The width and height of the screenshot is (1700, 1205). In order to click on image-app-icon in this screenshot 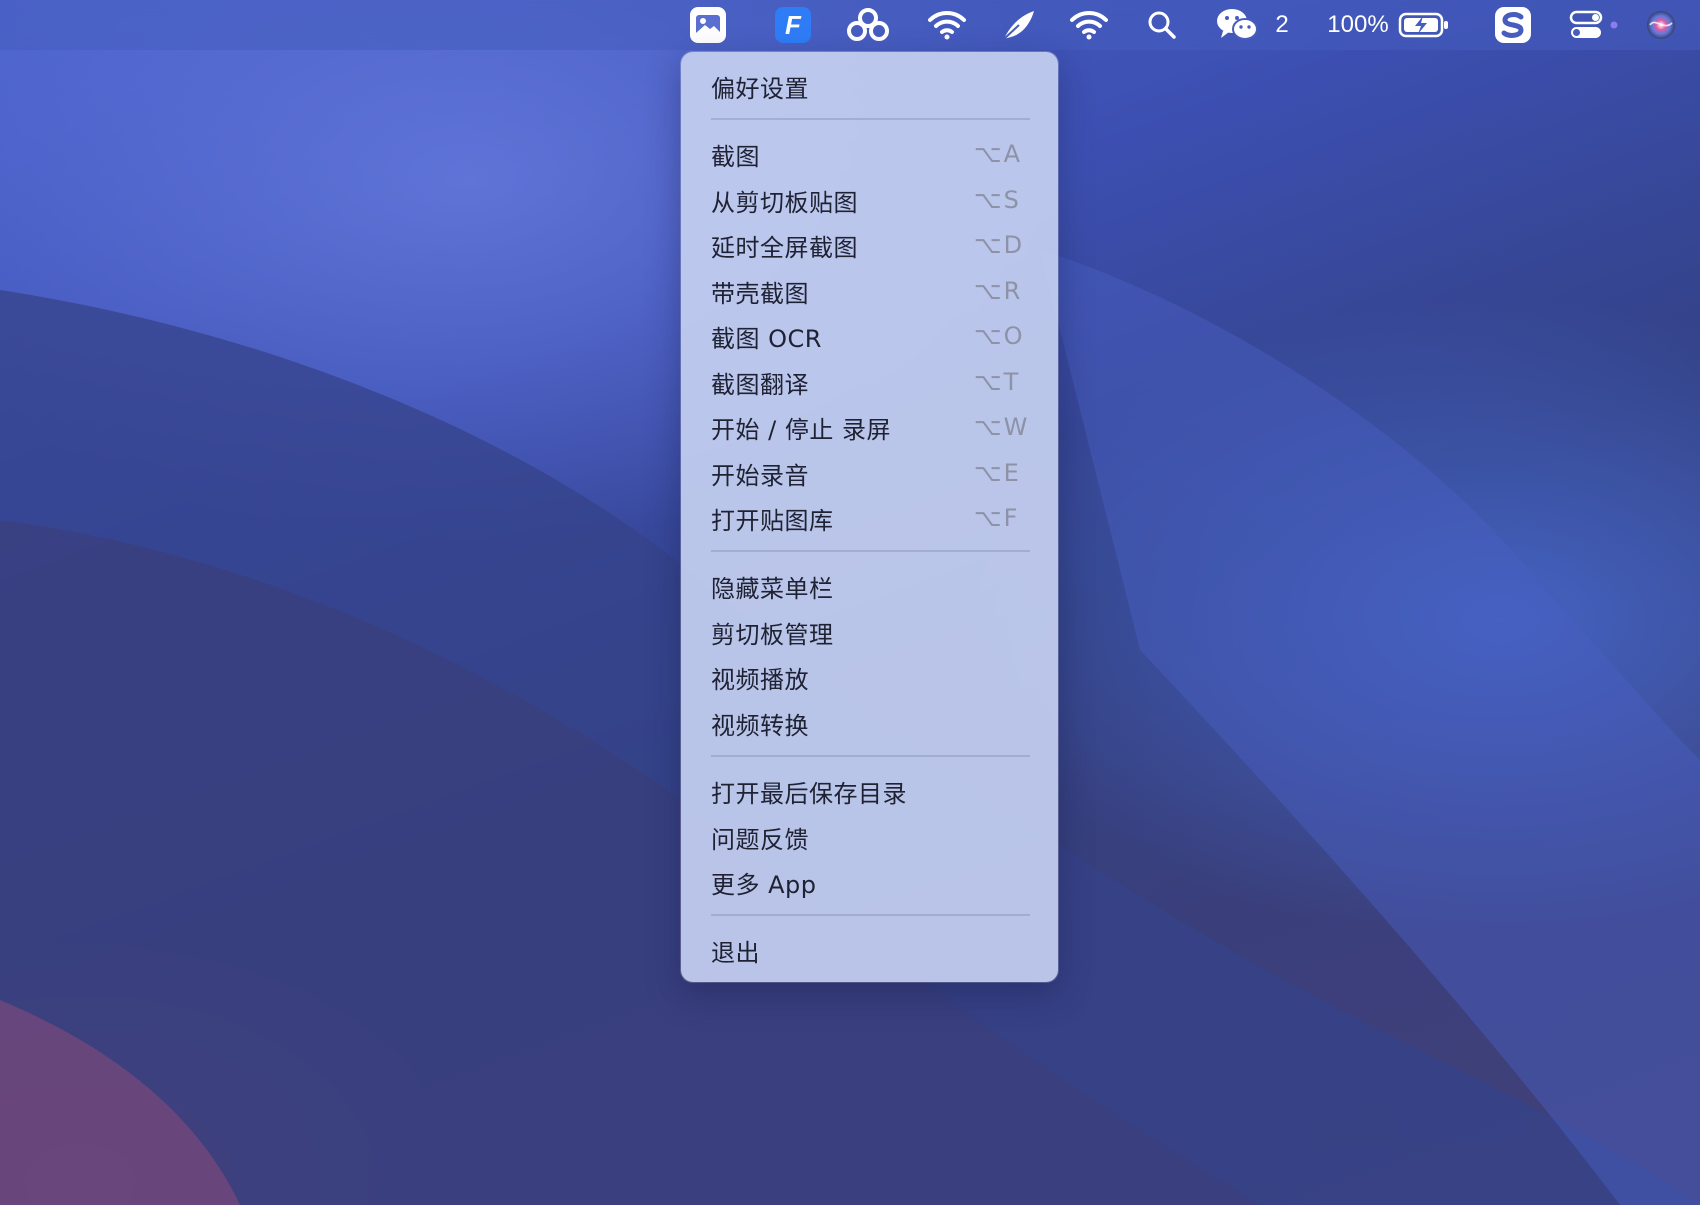, I will do `click(708, 25)`.